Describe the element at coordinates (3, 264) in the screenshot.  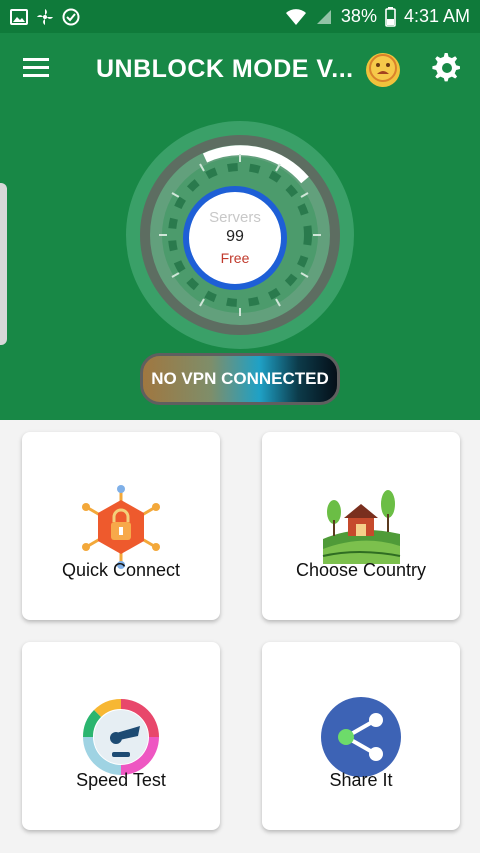
I see `side-drawer-tab` at that location.